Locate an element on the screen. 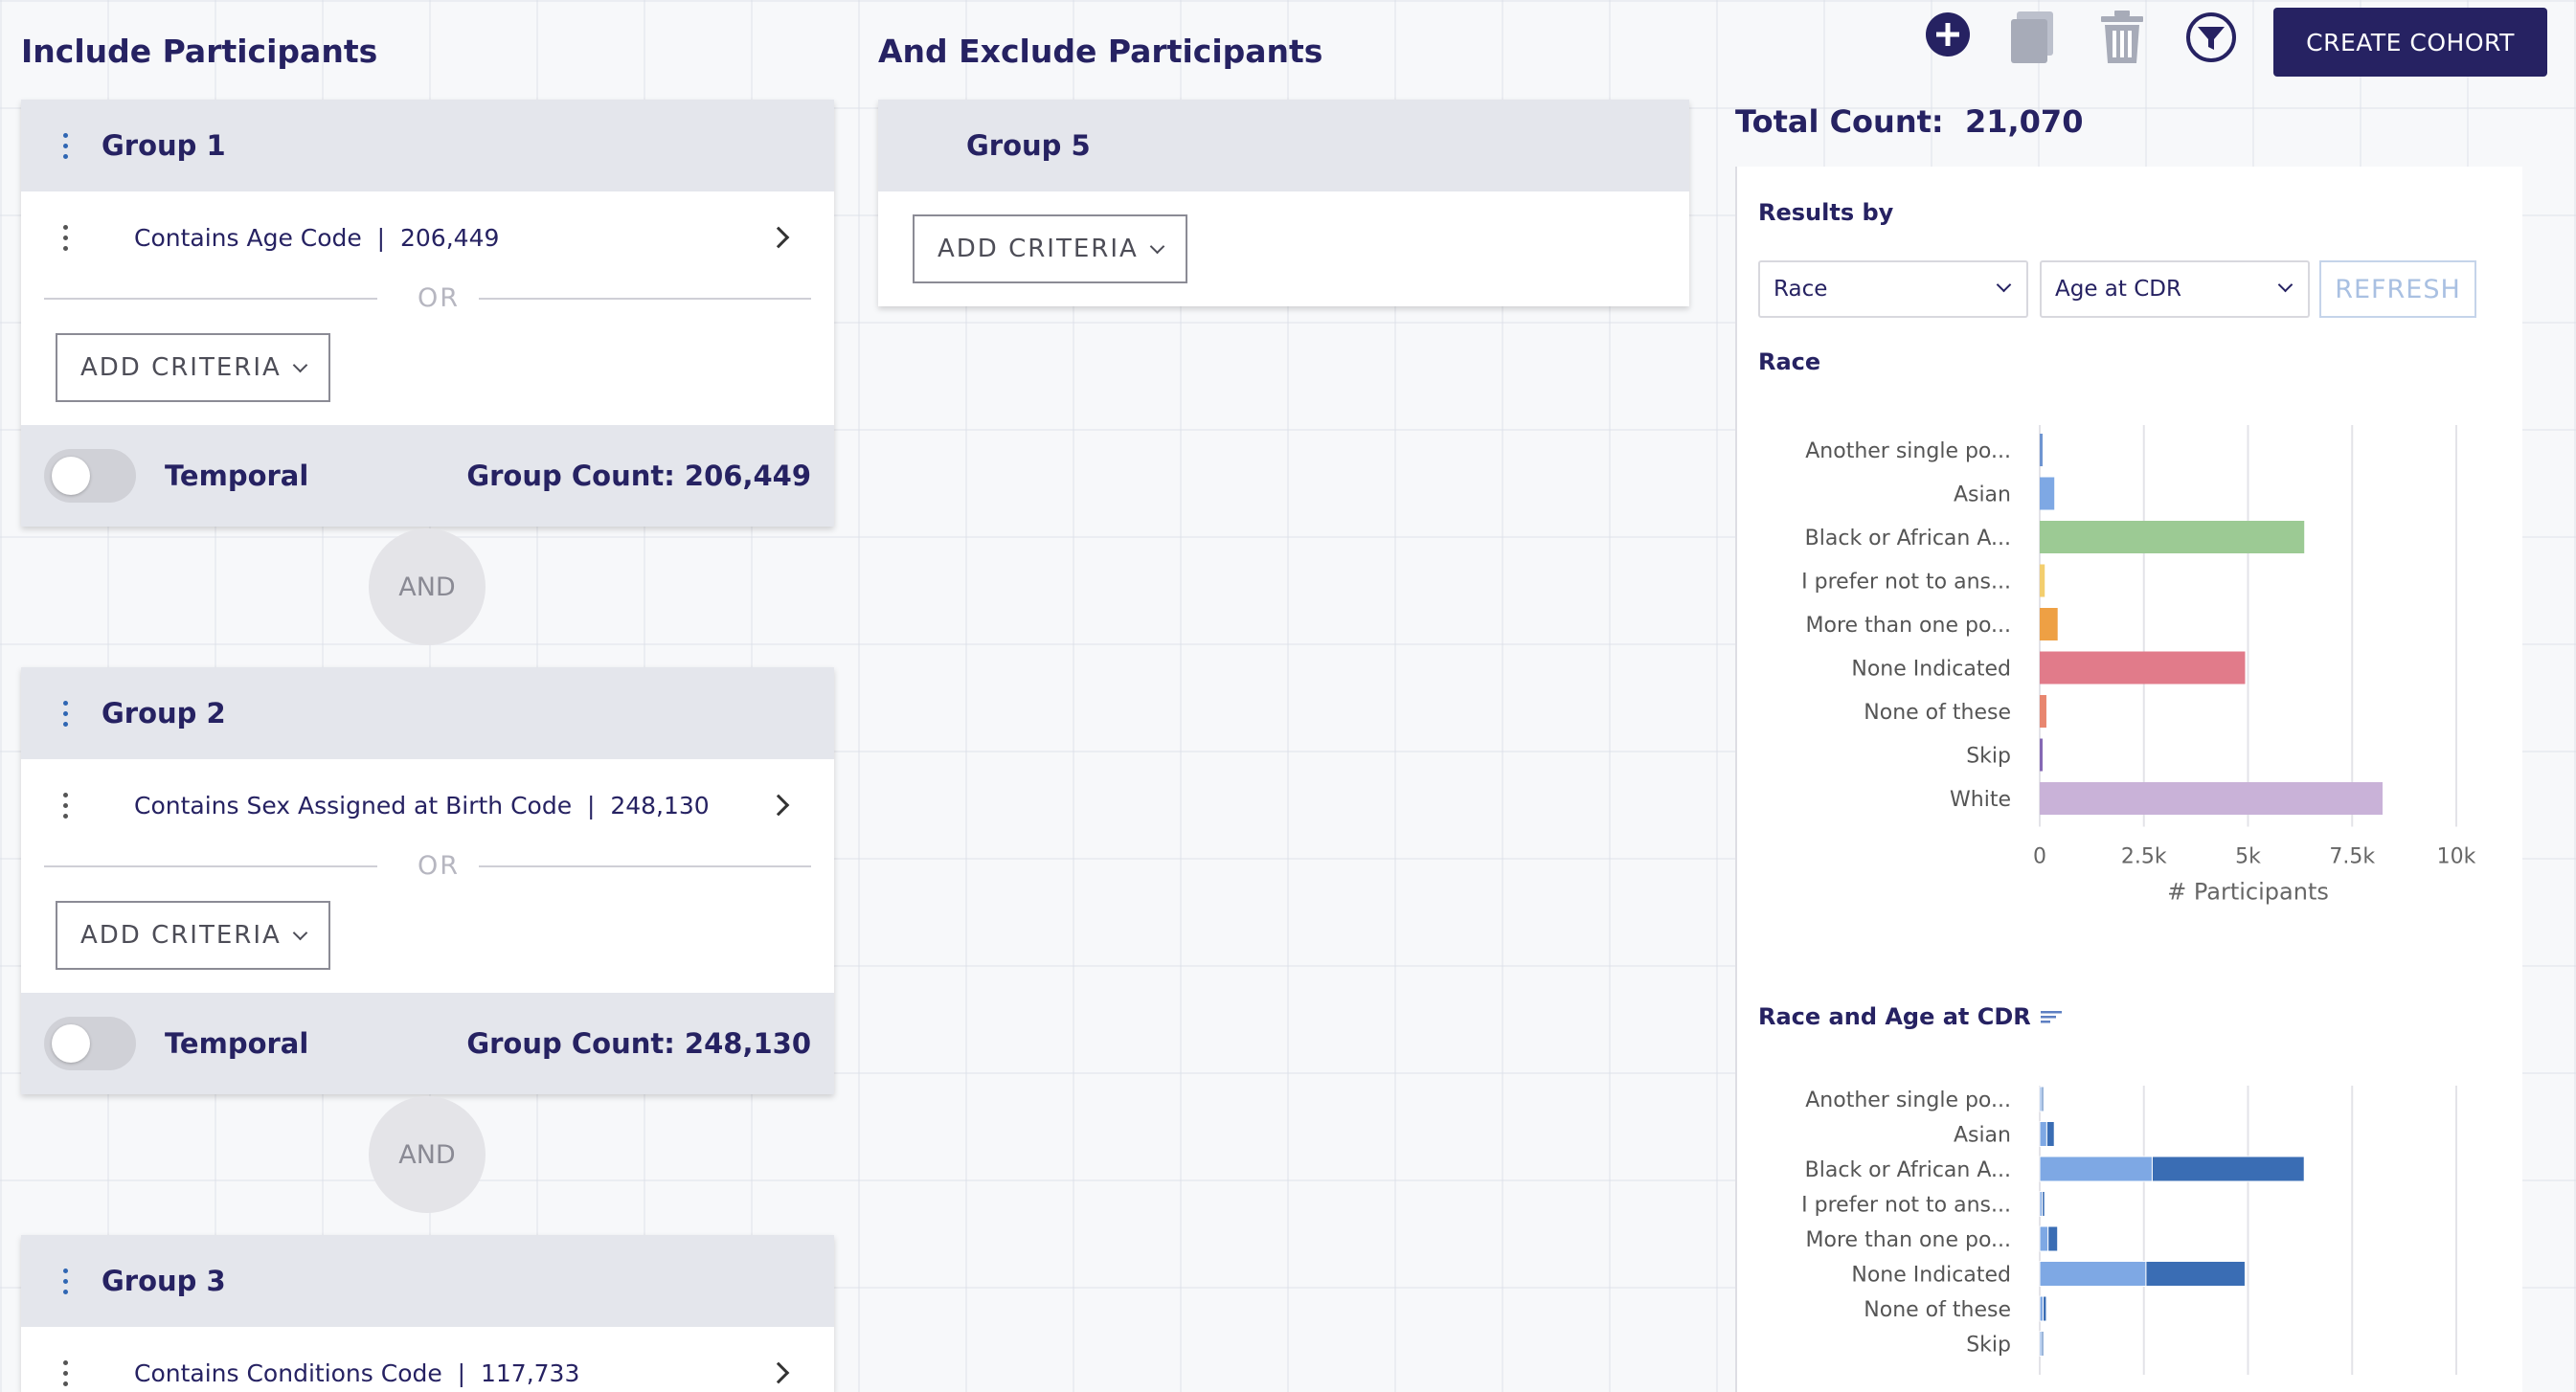 This screenshot has height=1392, width=2576. results-by-select-2: Age at CDR is located at coordinates (2175, 289).